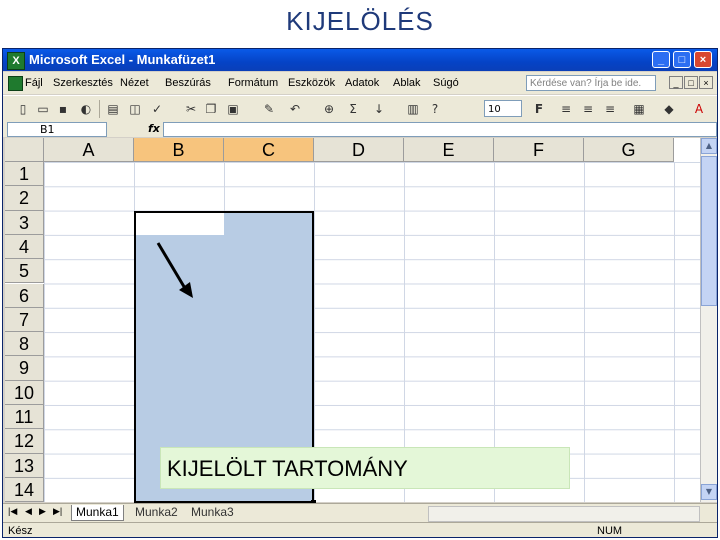 The height and width of the screenshot is (540, 720). Describe the element at coordinates (135, 109) in the screenshot. I see `print-preview-icon: ◫` at that location.